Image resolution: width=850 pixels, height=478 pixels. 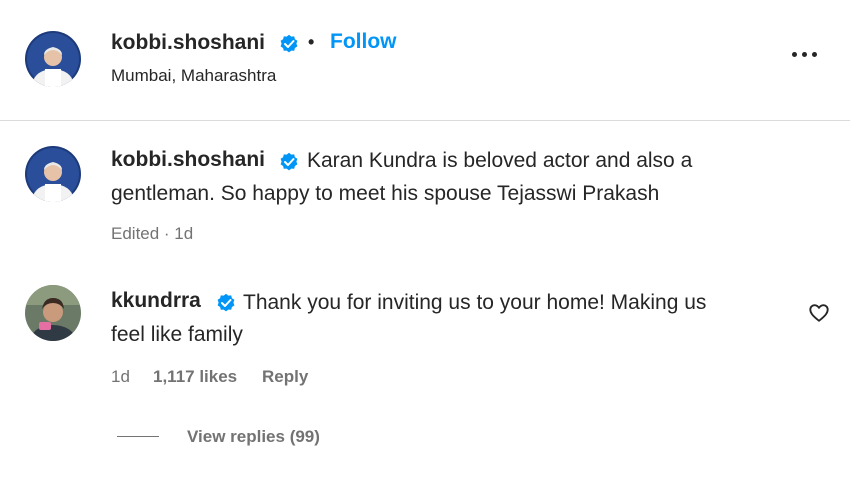 What do you see at coordinates (53, 313) in the screenshot?
I see `comment-avatar` at bounding box center [53, 313].